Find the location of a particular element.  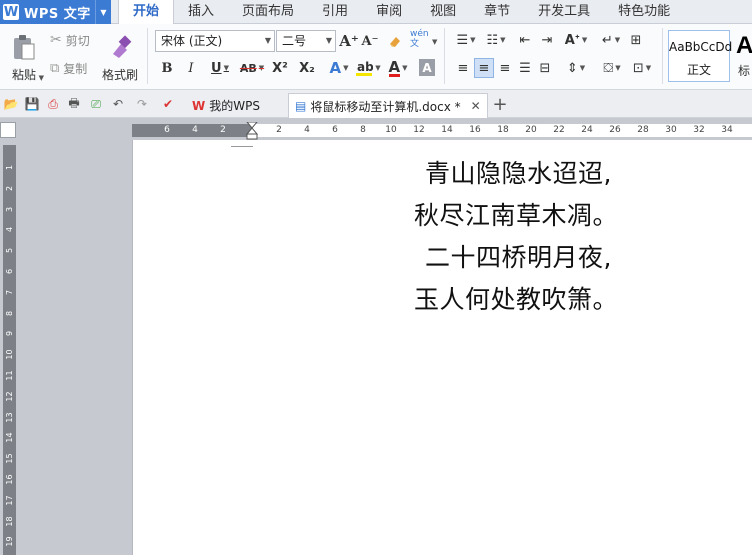

grow-font-button: A⁺ is located at coordinates (349, 41).